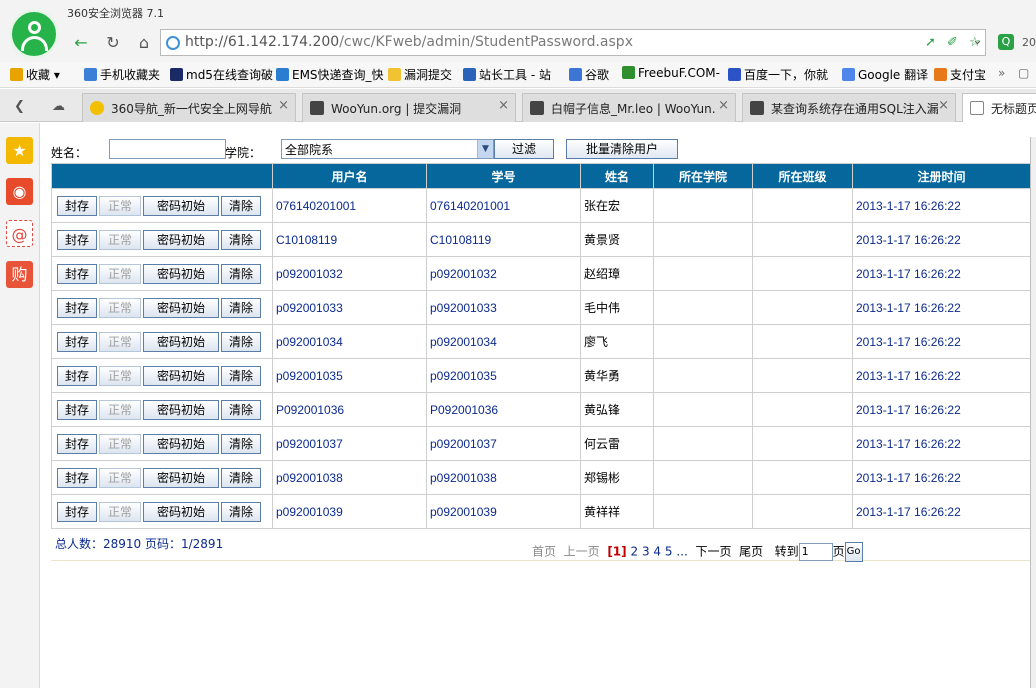 This screenshot has width=1036, height=688. Describe the element at coordinates (933, 43) in the screenshot. I see `share-icon: ➚` at that location.